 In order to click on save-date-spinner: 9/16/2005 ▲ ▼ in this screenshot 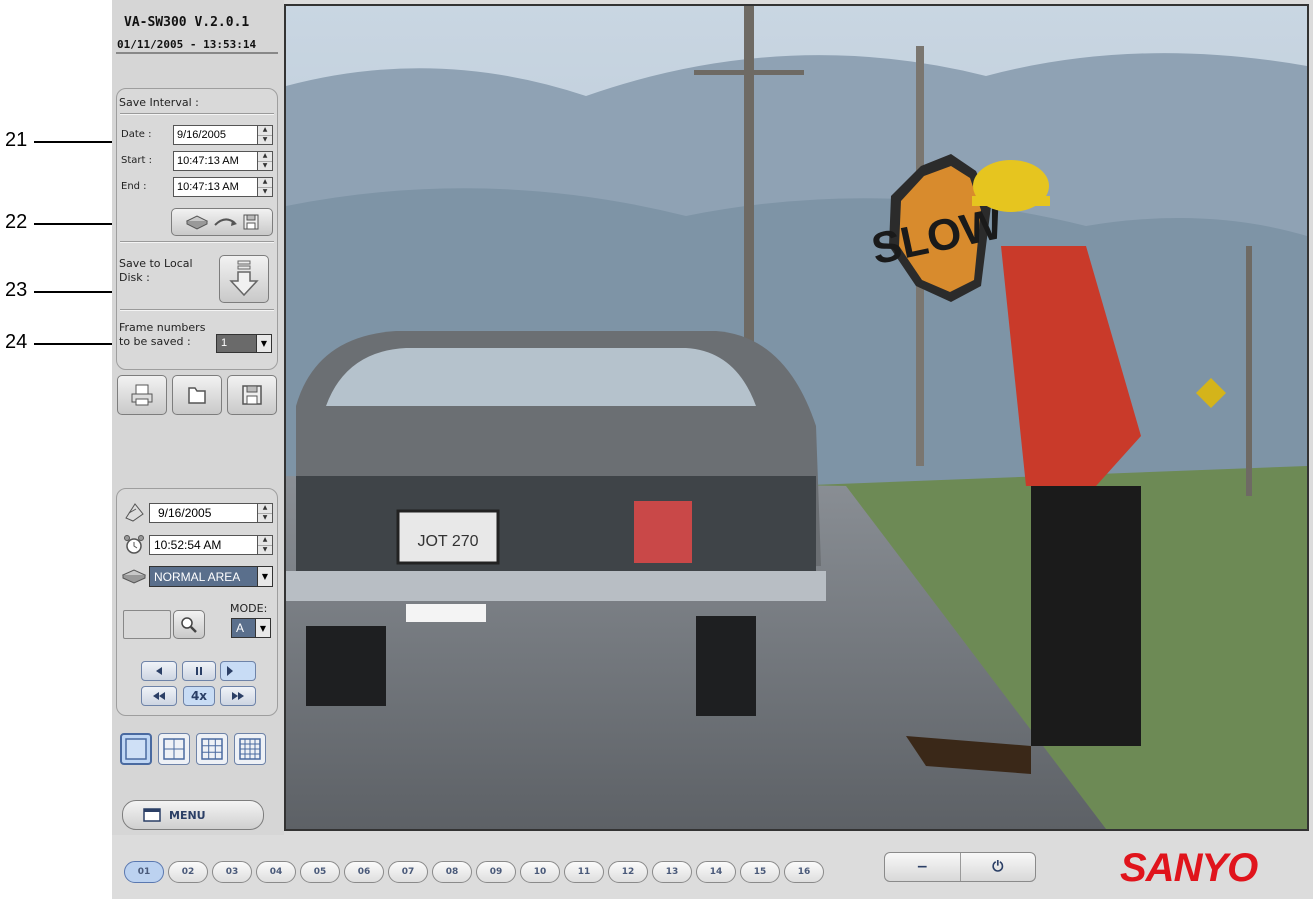, I will do `click(223, 135)`.